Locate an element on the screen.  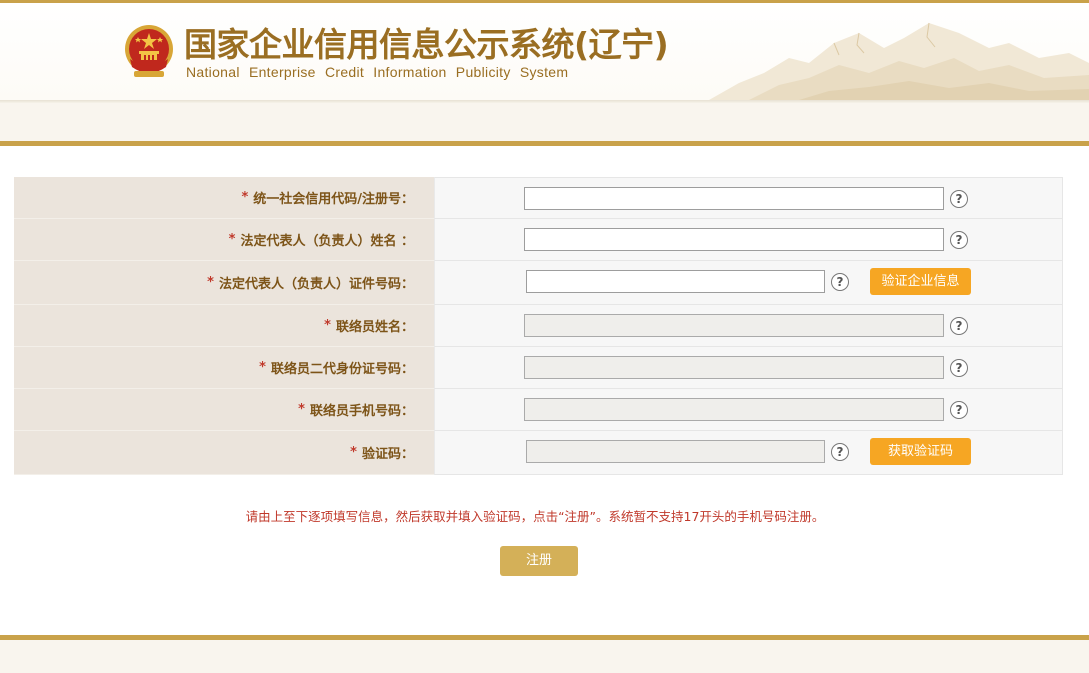
form-row-credit-code: * 统一社会信用代码/注册号： ? is located at coordinates (538, 198).